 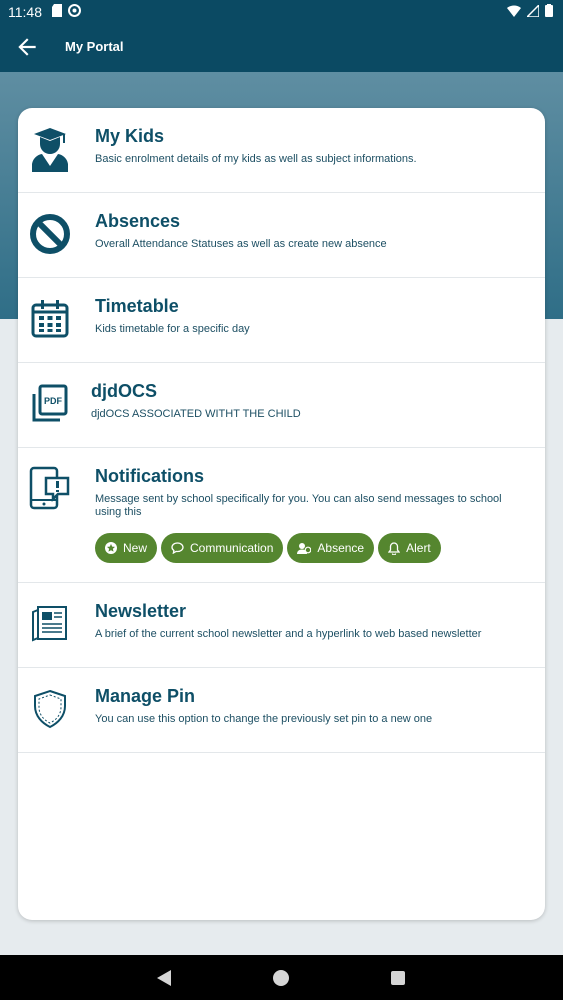 I want to click on notification-chips: New Communication Absence Alert, so click(x=268, y=548).